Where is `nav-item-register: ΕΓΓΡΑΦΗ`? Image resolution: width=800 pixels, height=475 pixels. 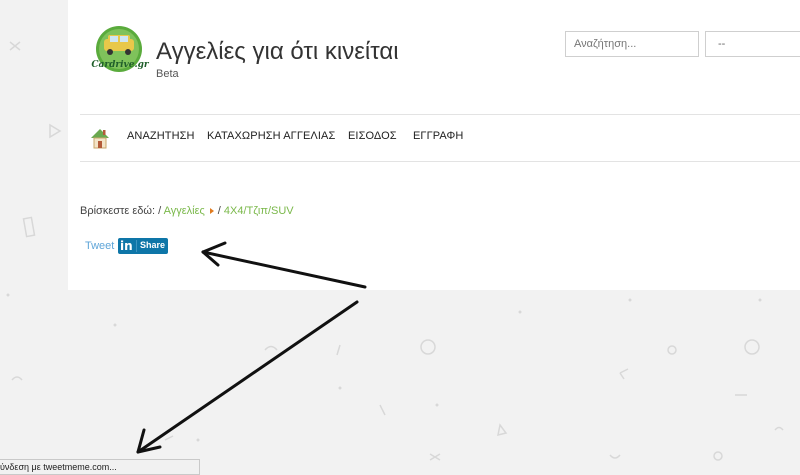 nav-item-register: ΕΓΓΡΑΦΗ is located at coordinates (438, 136).